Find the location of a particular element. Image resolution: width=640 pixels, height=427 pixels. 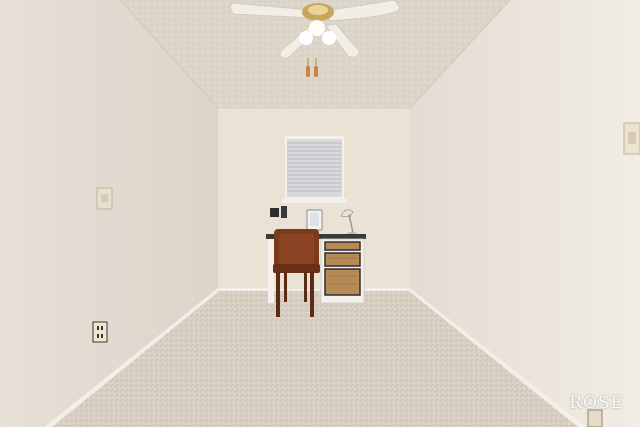

wall-outlet-icon is located at coordinates (100, 332).